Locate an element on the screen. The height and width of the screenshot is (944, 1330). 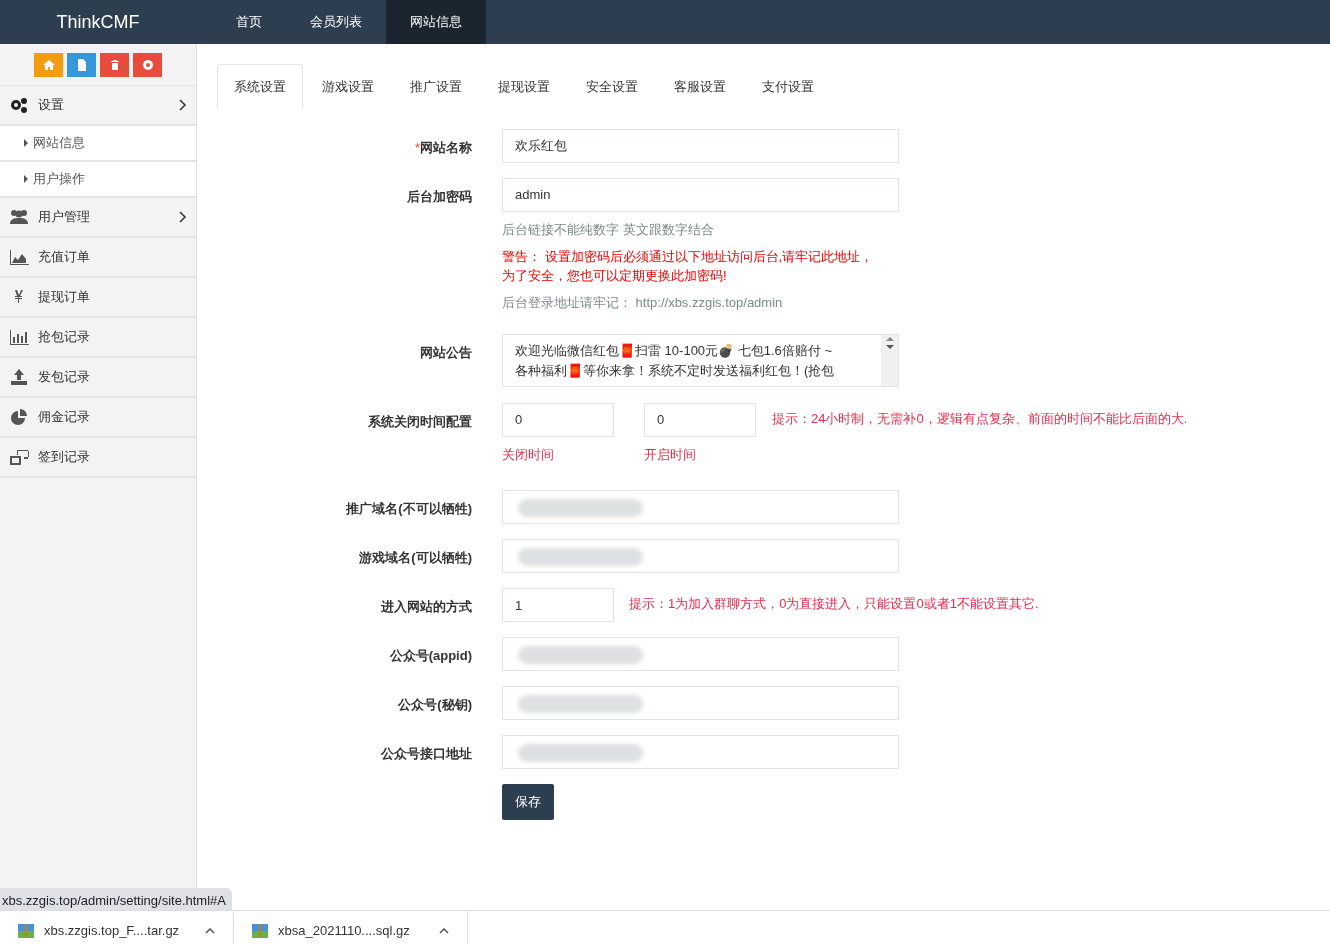
hint-text: 提示：1为加入群聊方式，0为直接进入，只能设置0或者1不能设置其它. is located at coordinates (834, 604).